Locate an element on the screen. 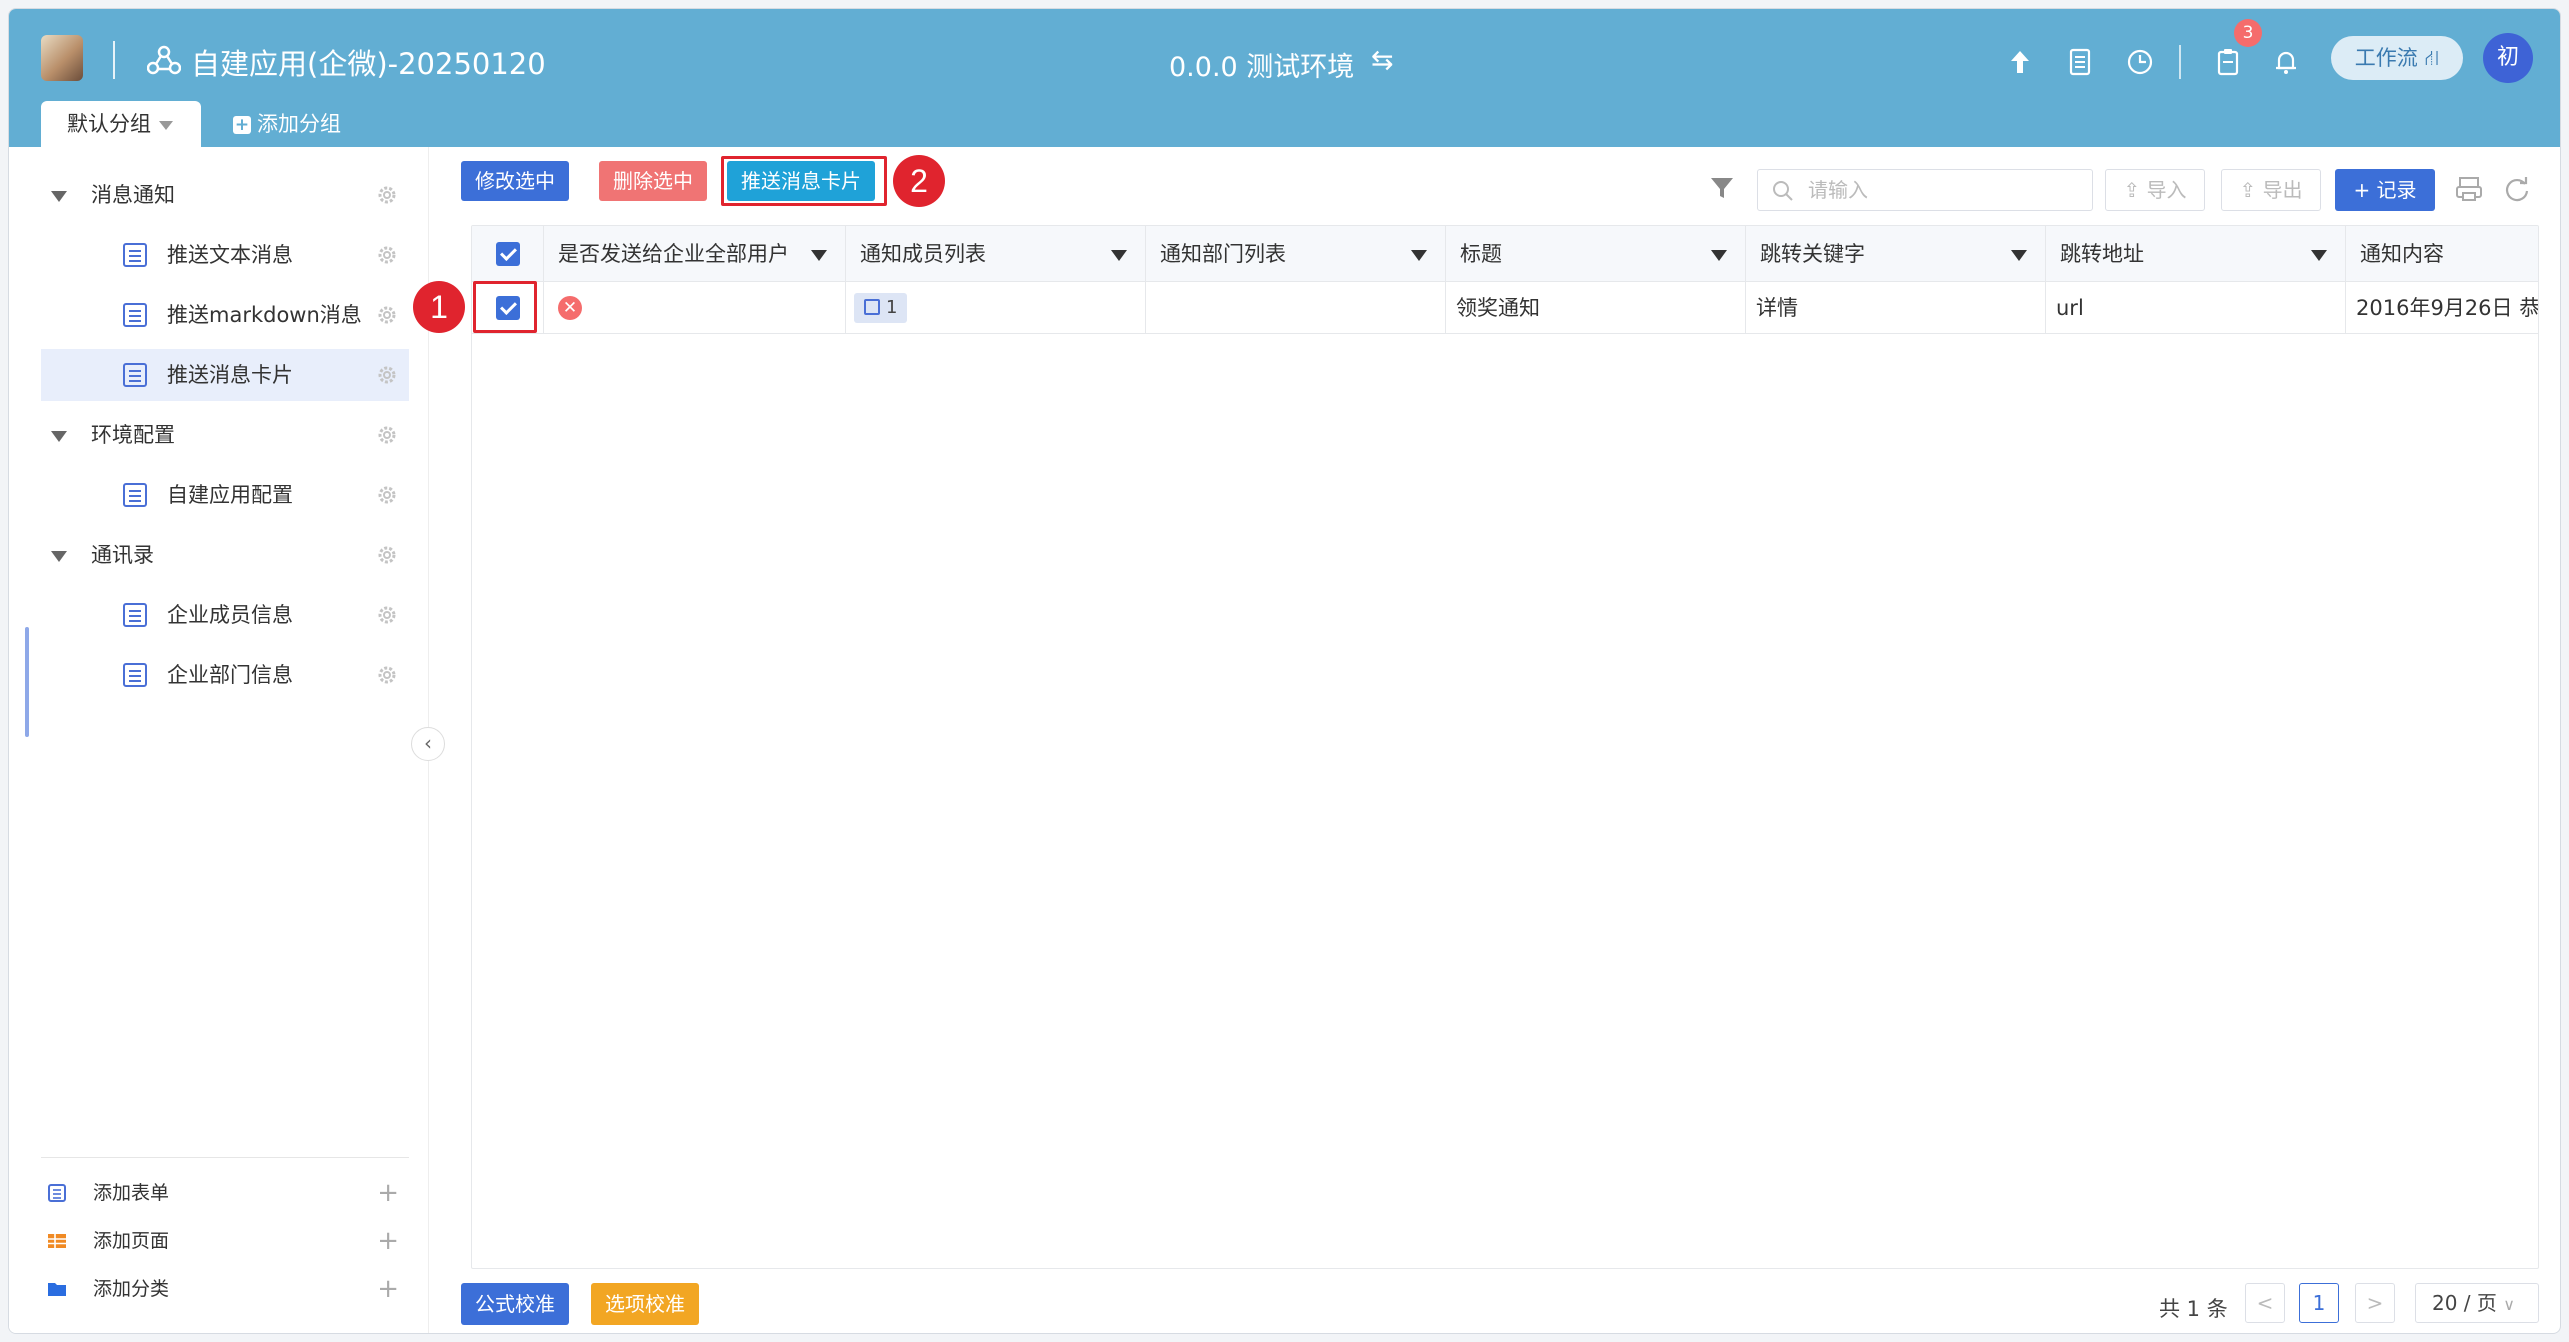 The width and height of the screenshot is (2569, 1342). workflow-button: 工作流 ⛙ is located at coordinates (2397, 58).